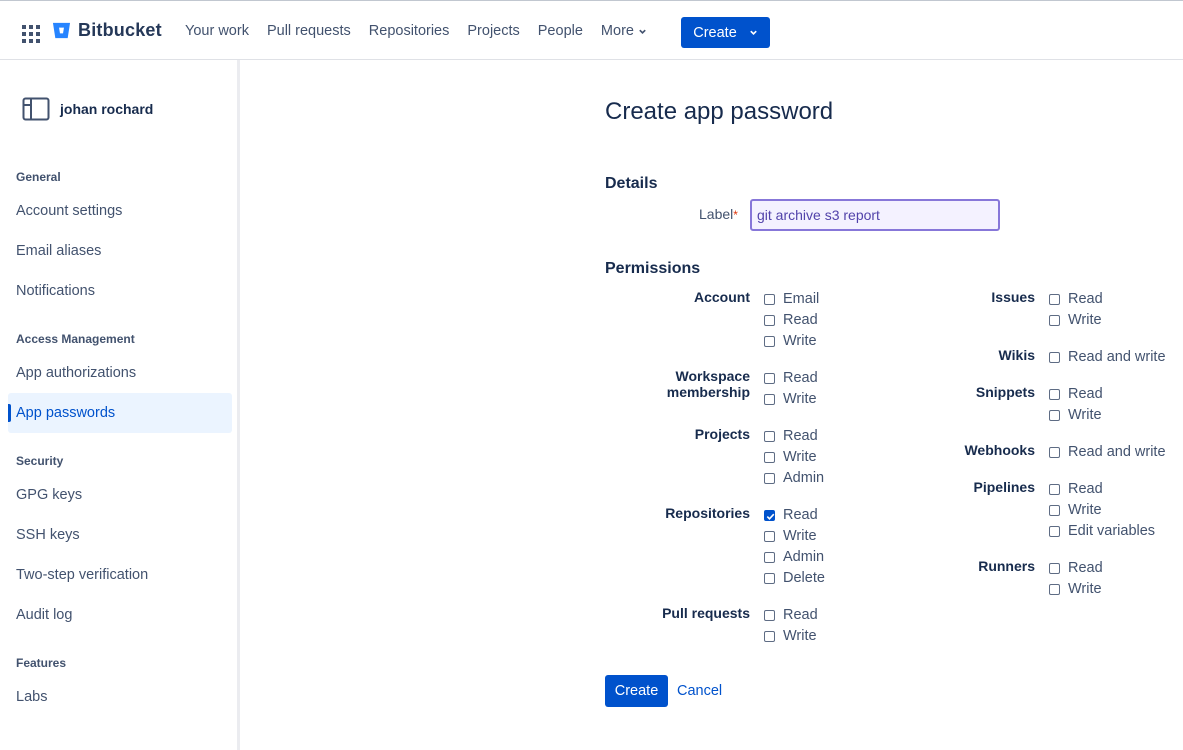 This screenshot has width=1183, height=750. Describe the element at coordinates (725, 32) in the screenshot. I see `create-button: Create` at that location.